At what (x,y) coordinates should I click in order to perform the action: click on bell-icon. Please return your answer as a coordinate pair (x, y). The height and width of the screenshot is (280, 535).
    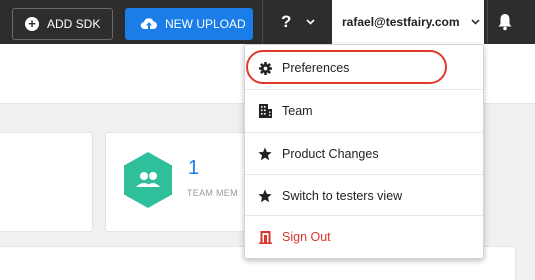
    Looking at the image, I should click on (505, 22).